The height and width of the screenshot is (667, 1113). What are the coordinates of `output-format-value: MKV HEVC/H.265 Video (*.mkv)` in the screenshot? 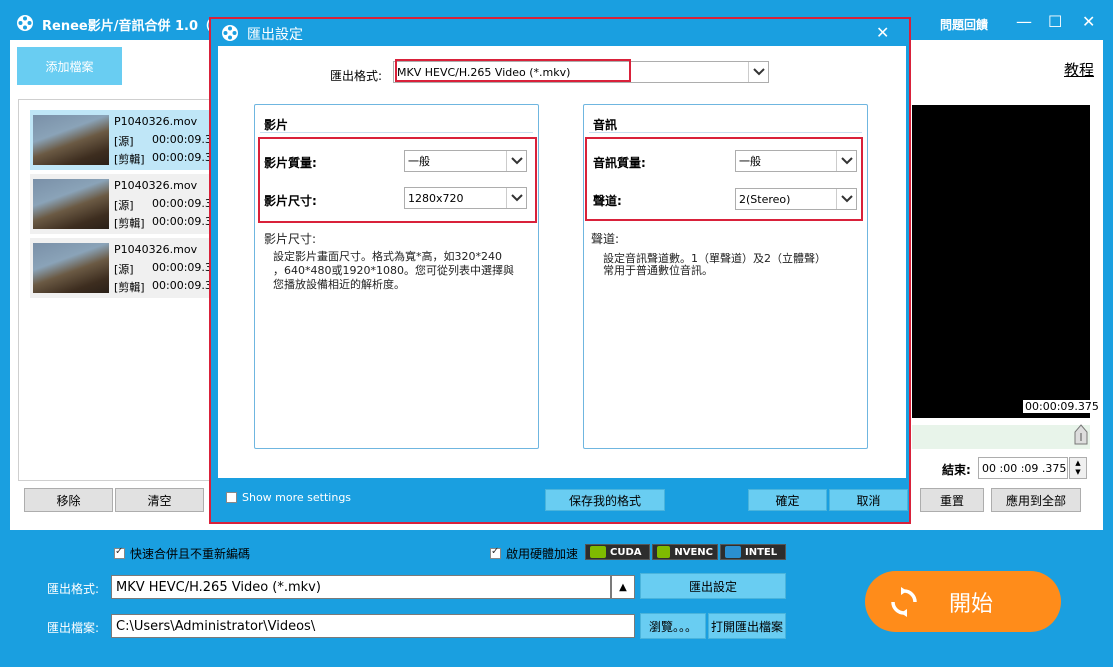 It's located at (218, 587).